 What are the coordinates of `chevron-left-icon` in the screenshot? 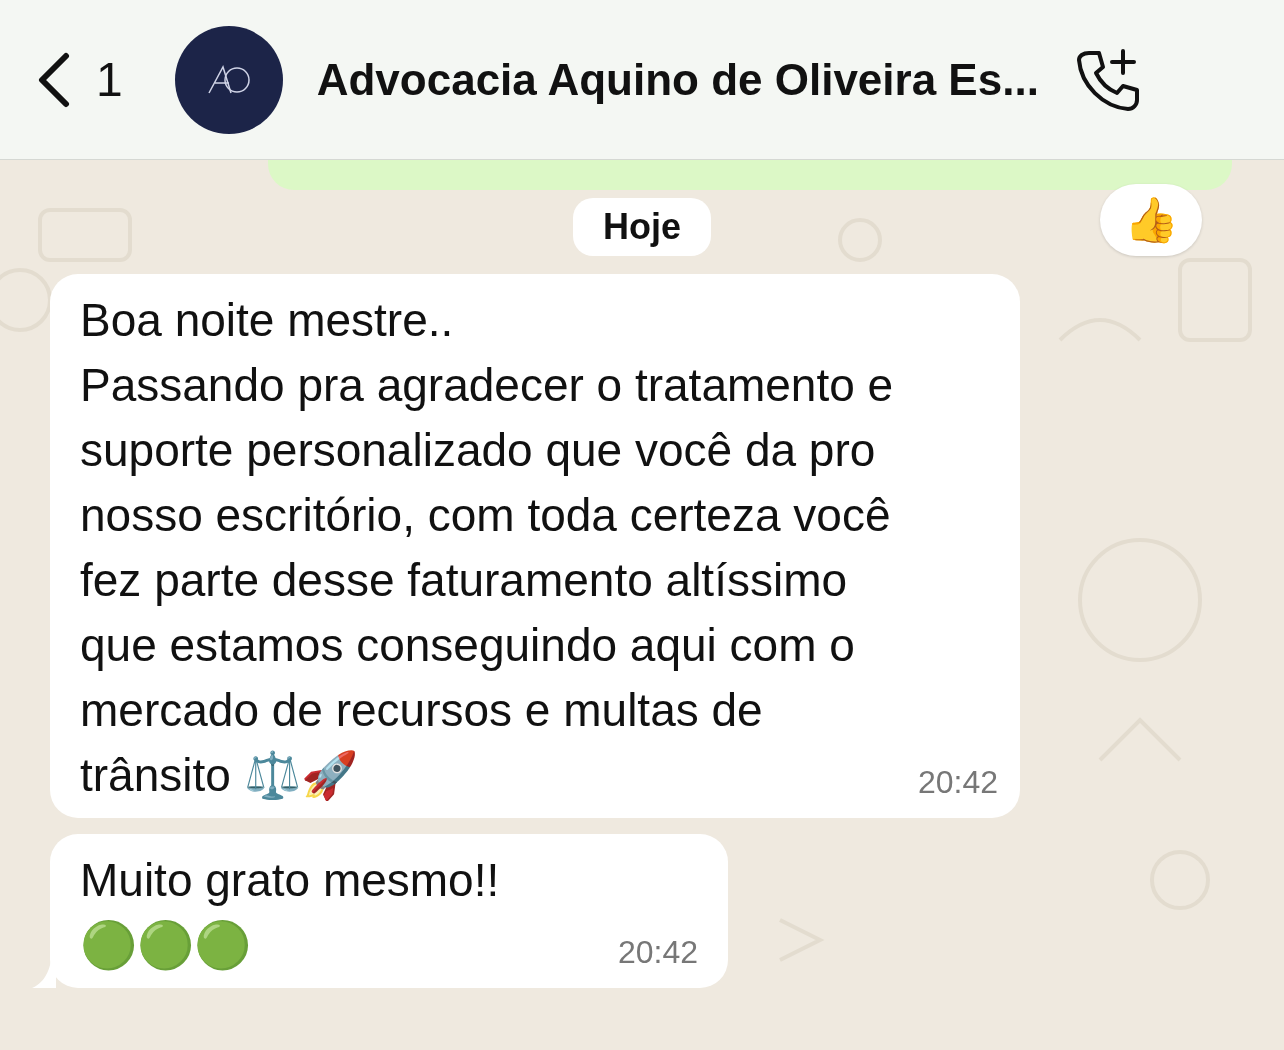 It's located at (53, 79).